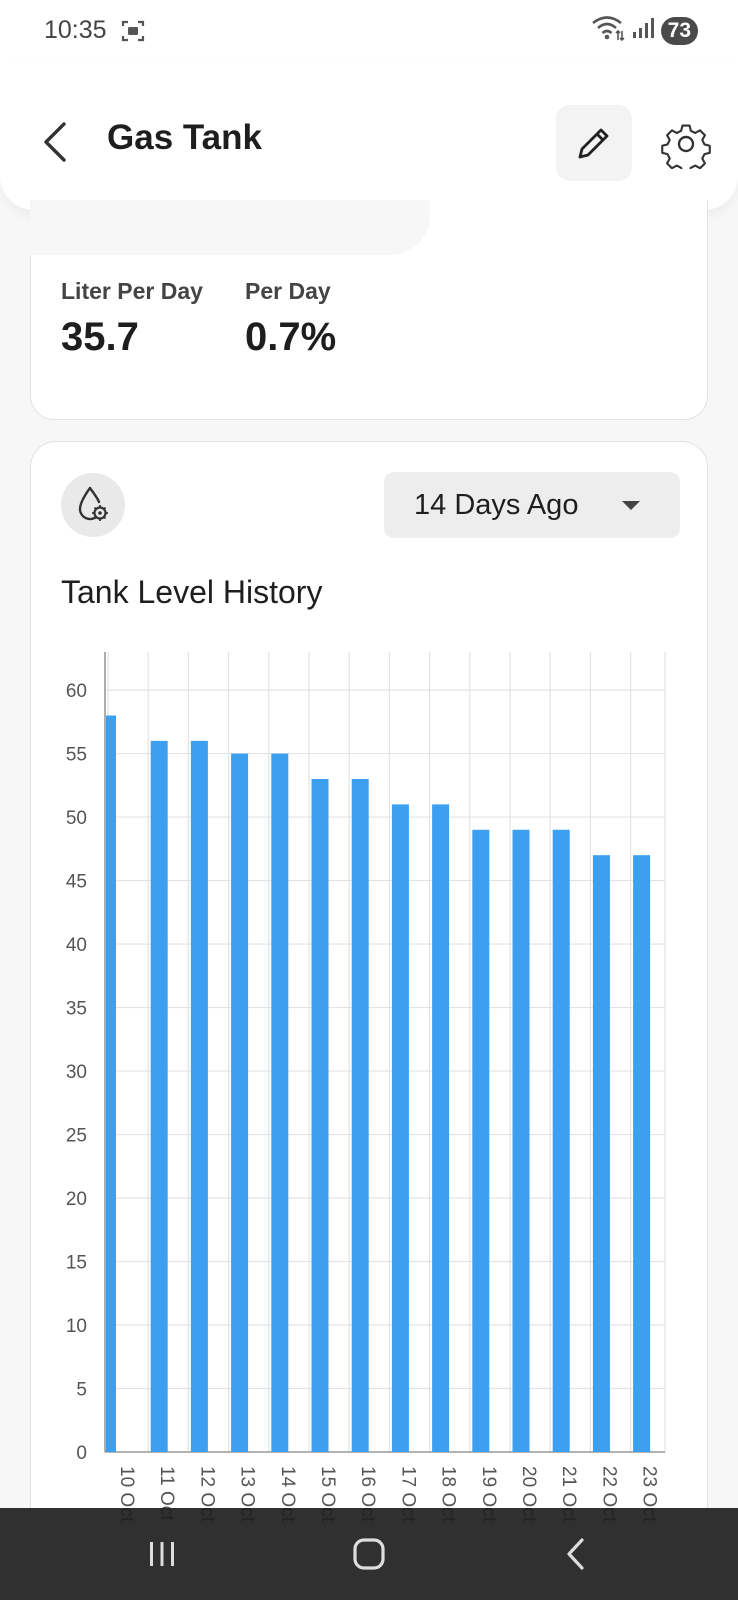 Image resolution: width=738 pixels, height=1600 pixels. I want to click on y-tick-label: 5, so click(81, 1390).